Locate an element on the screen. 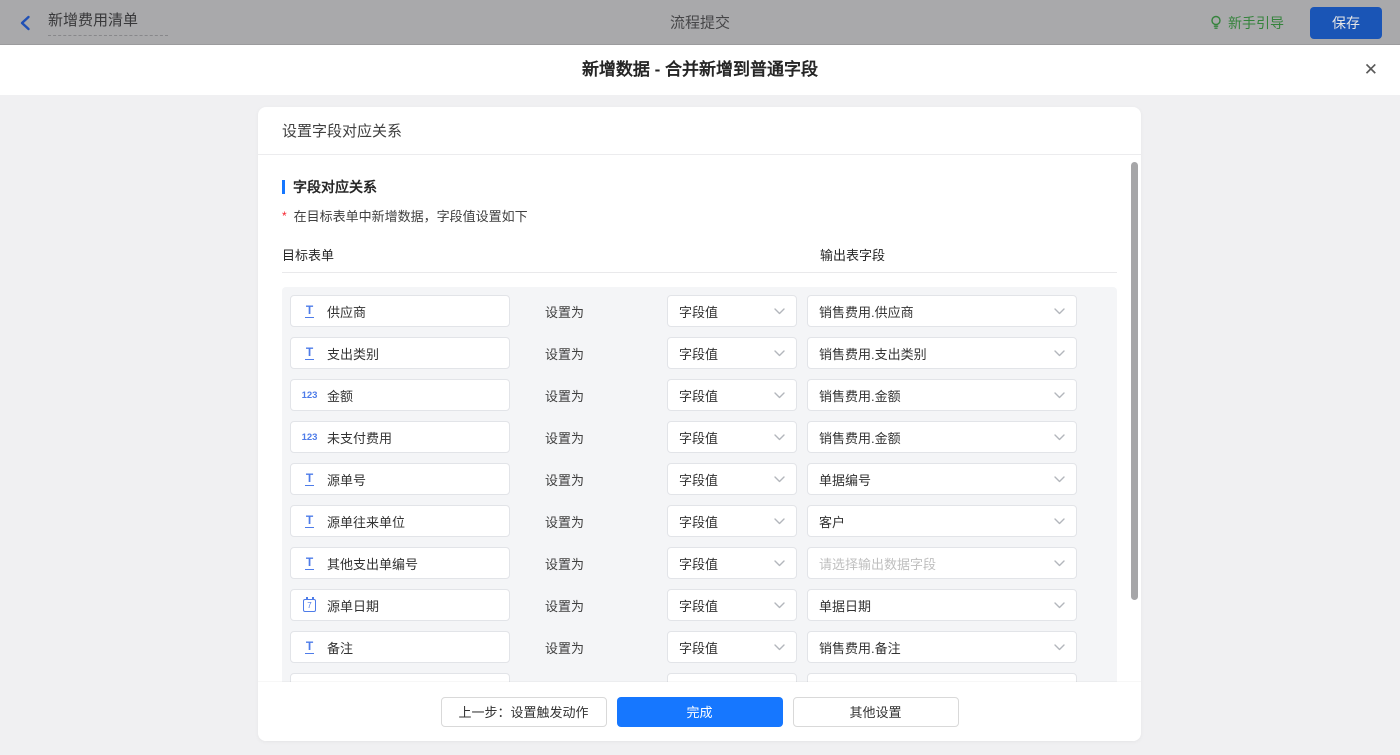 The height and width of the screenshot is (755, 1400). table-row: 7 源单日期 设置为 字段值 单据日期 is located at coordinates (699, 605).